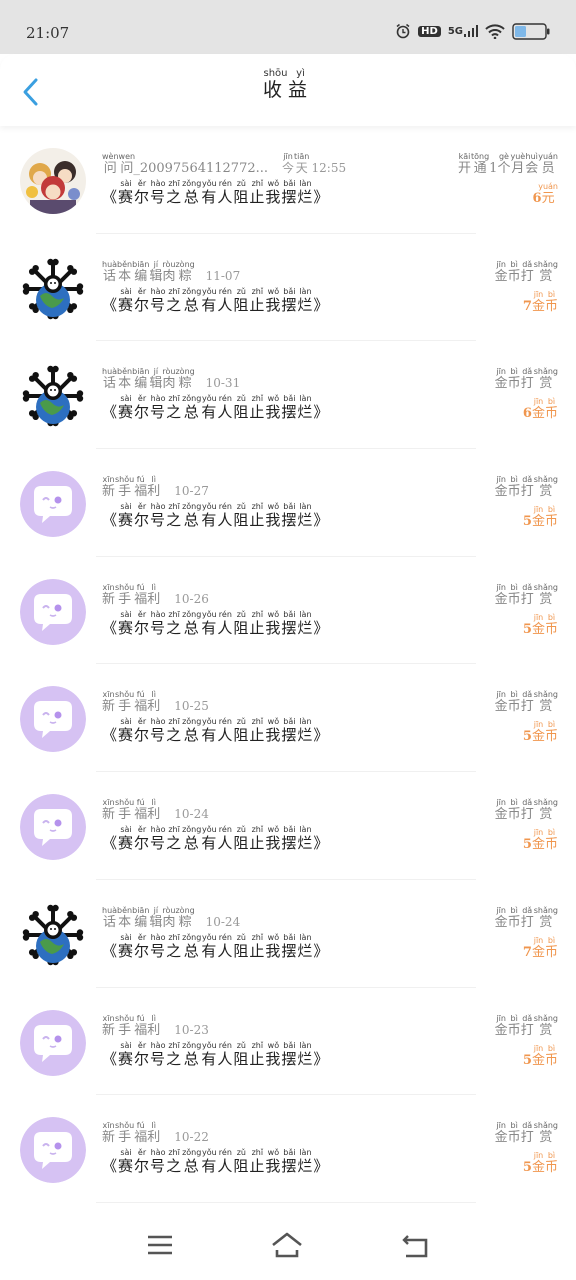  What do you see at coordinates (288, 90) in the screenshot?
I see `header: 收shōu益yì` at bounding box center [288, 90].